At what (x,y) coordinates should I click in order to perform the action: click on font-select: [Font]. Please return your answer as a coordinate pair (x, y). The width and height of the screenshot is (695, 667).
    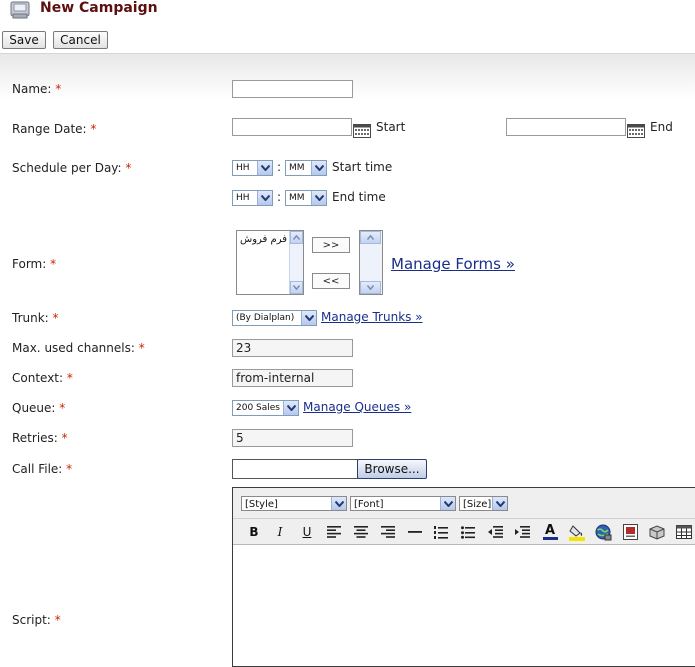
    Looking at the image, I should click on (403, 503).